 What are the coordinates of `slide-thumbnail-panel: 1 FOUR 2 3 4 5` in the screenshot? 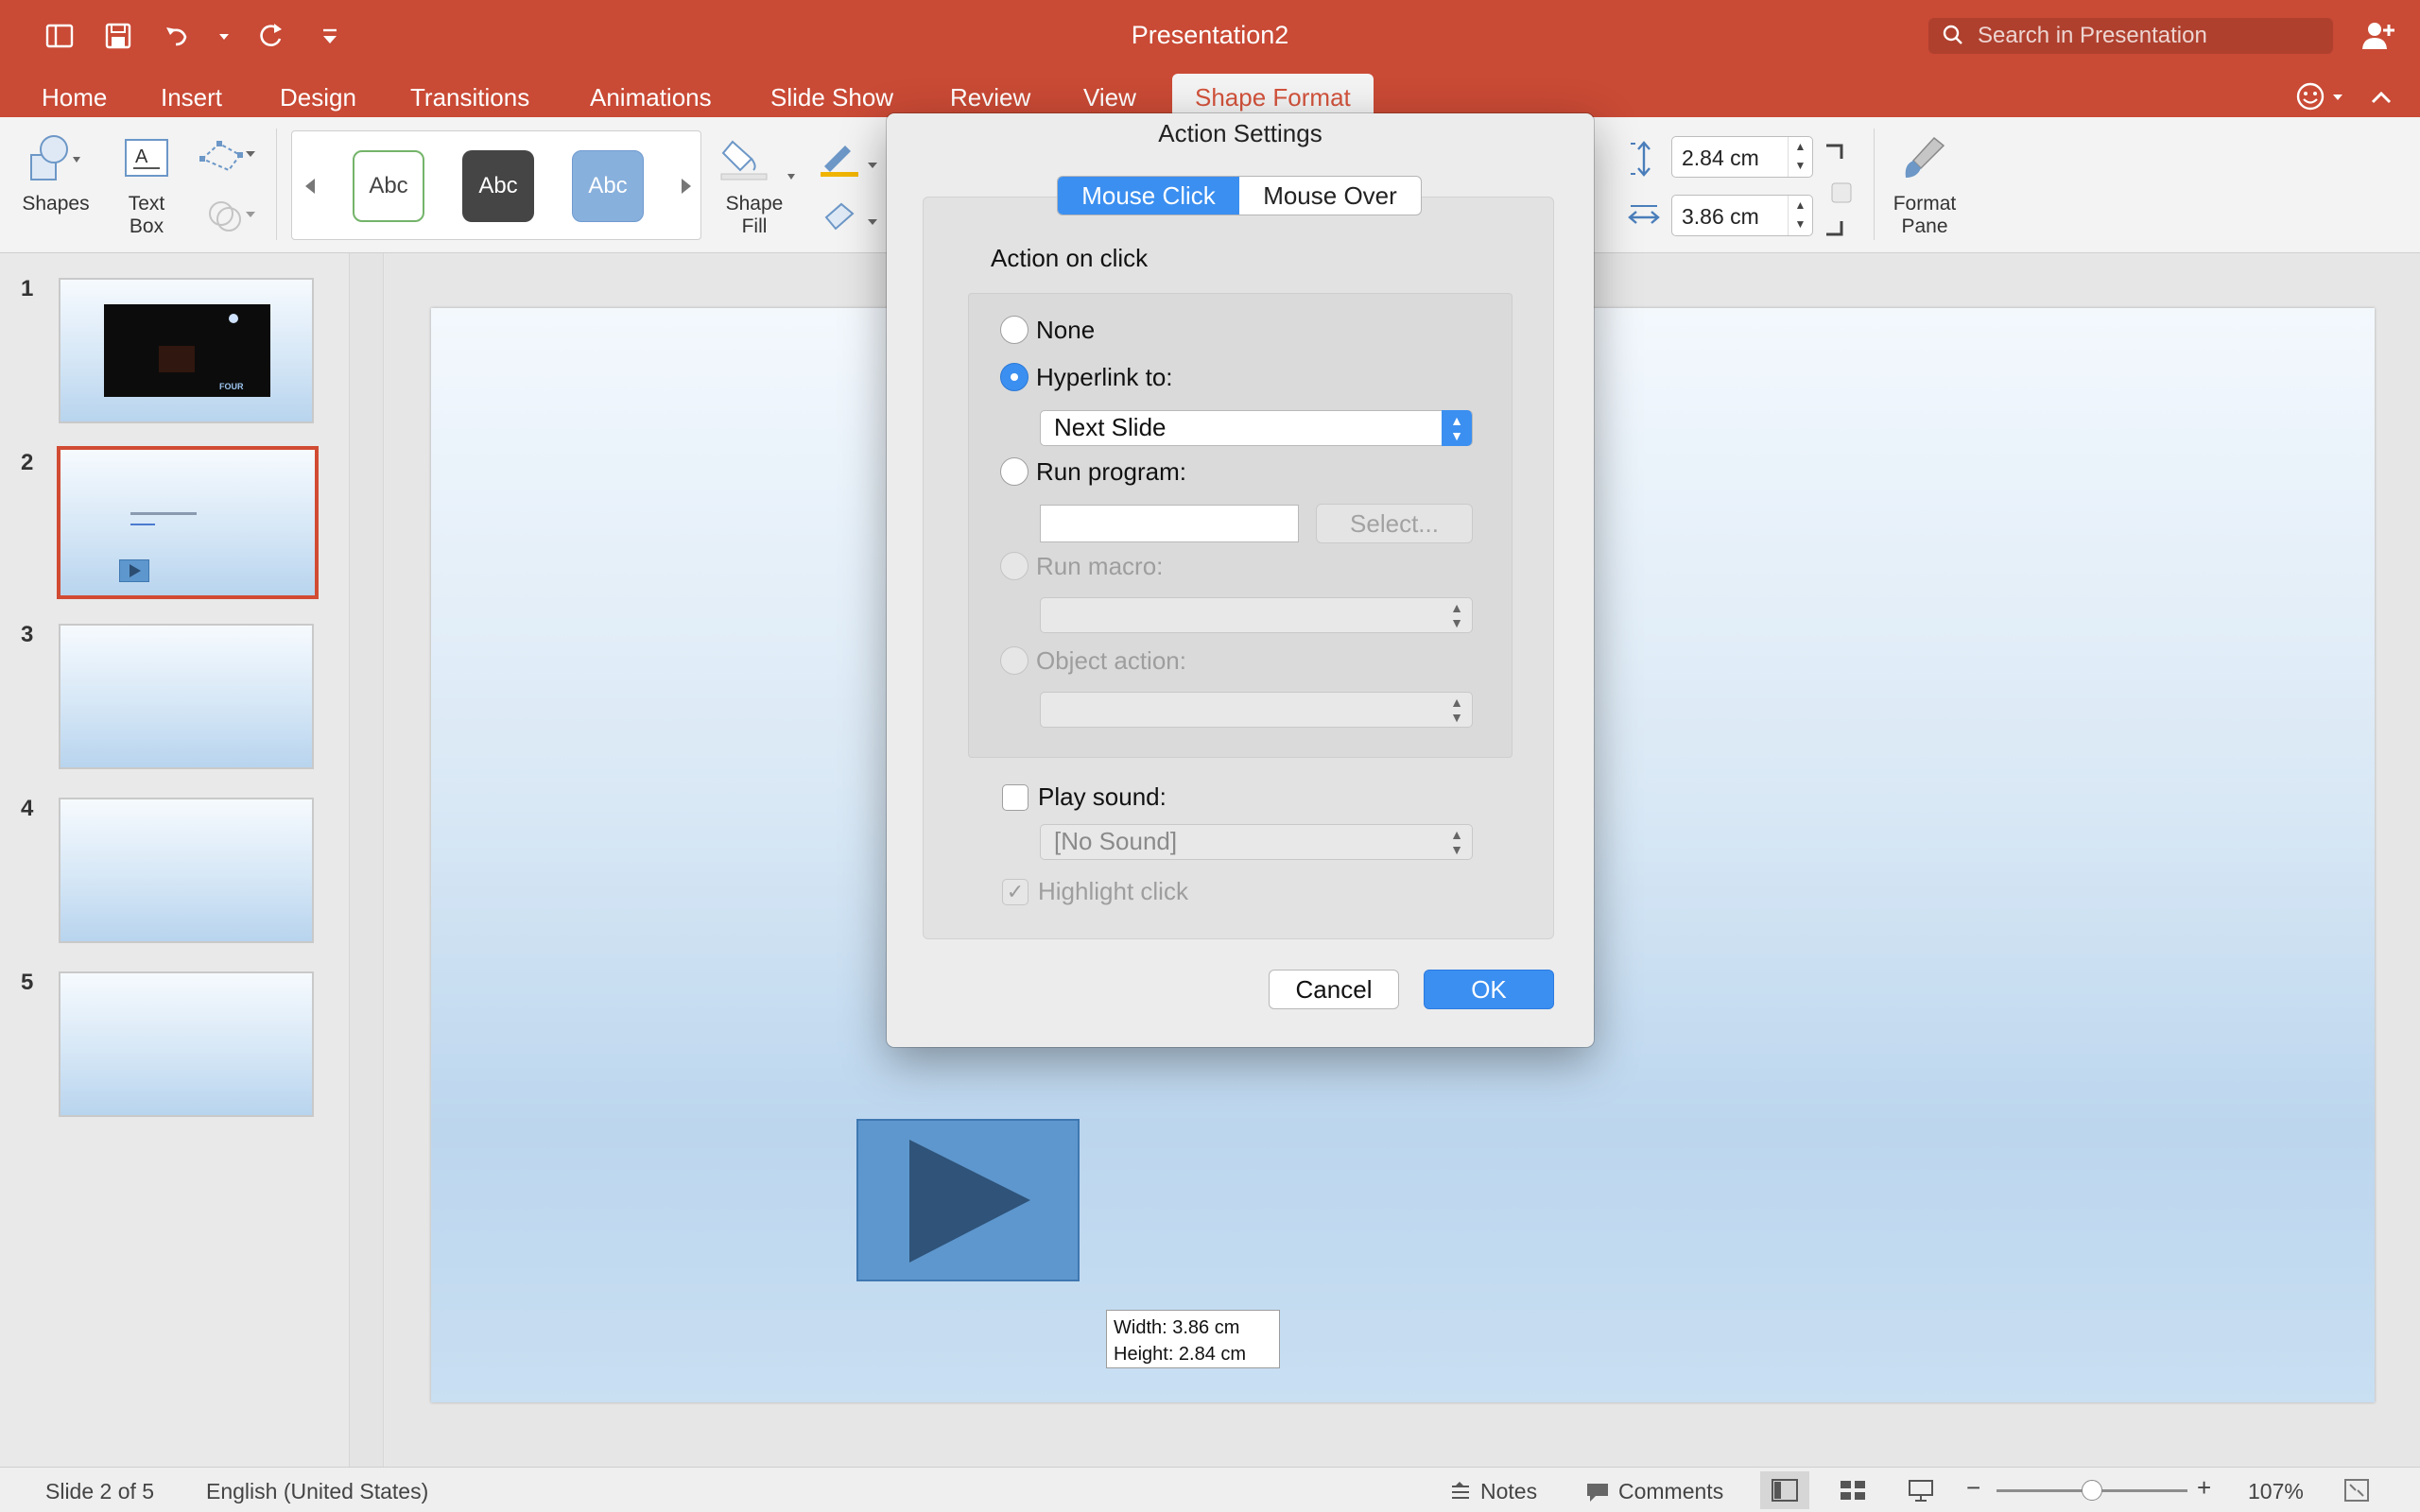 It's located at (175, 860).